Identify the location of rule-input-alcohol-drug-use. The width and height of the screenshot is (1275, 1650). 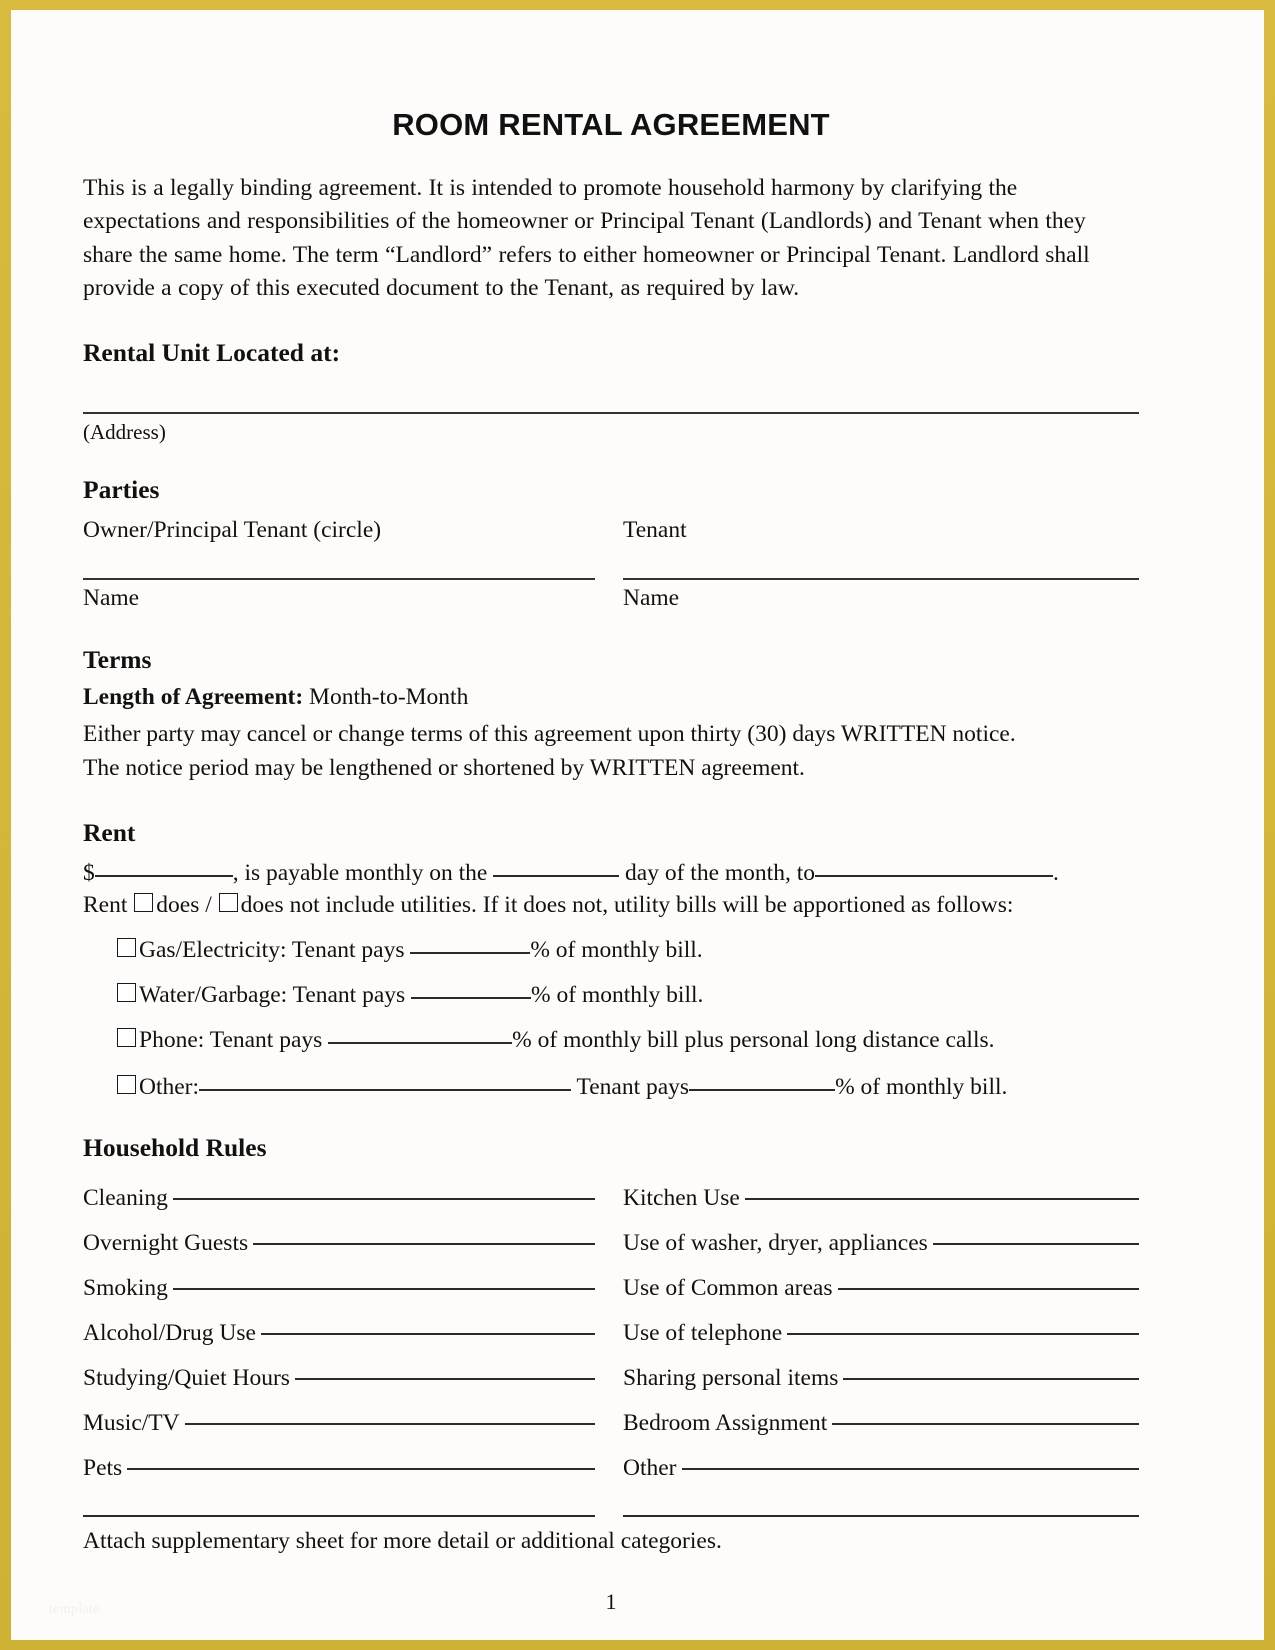
(427, 1334).